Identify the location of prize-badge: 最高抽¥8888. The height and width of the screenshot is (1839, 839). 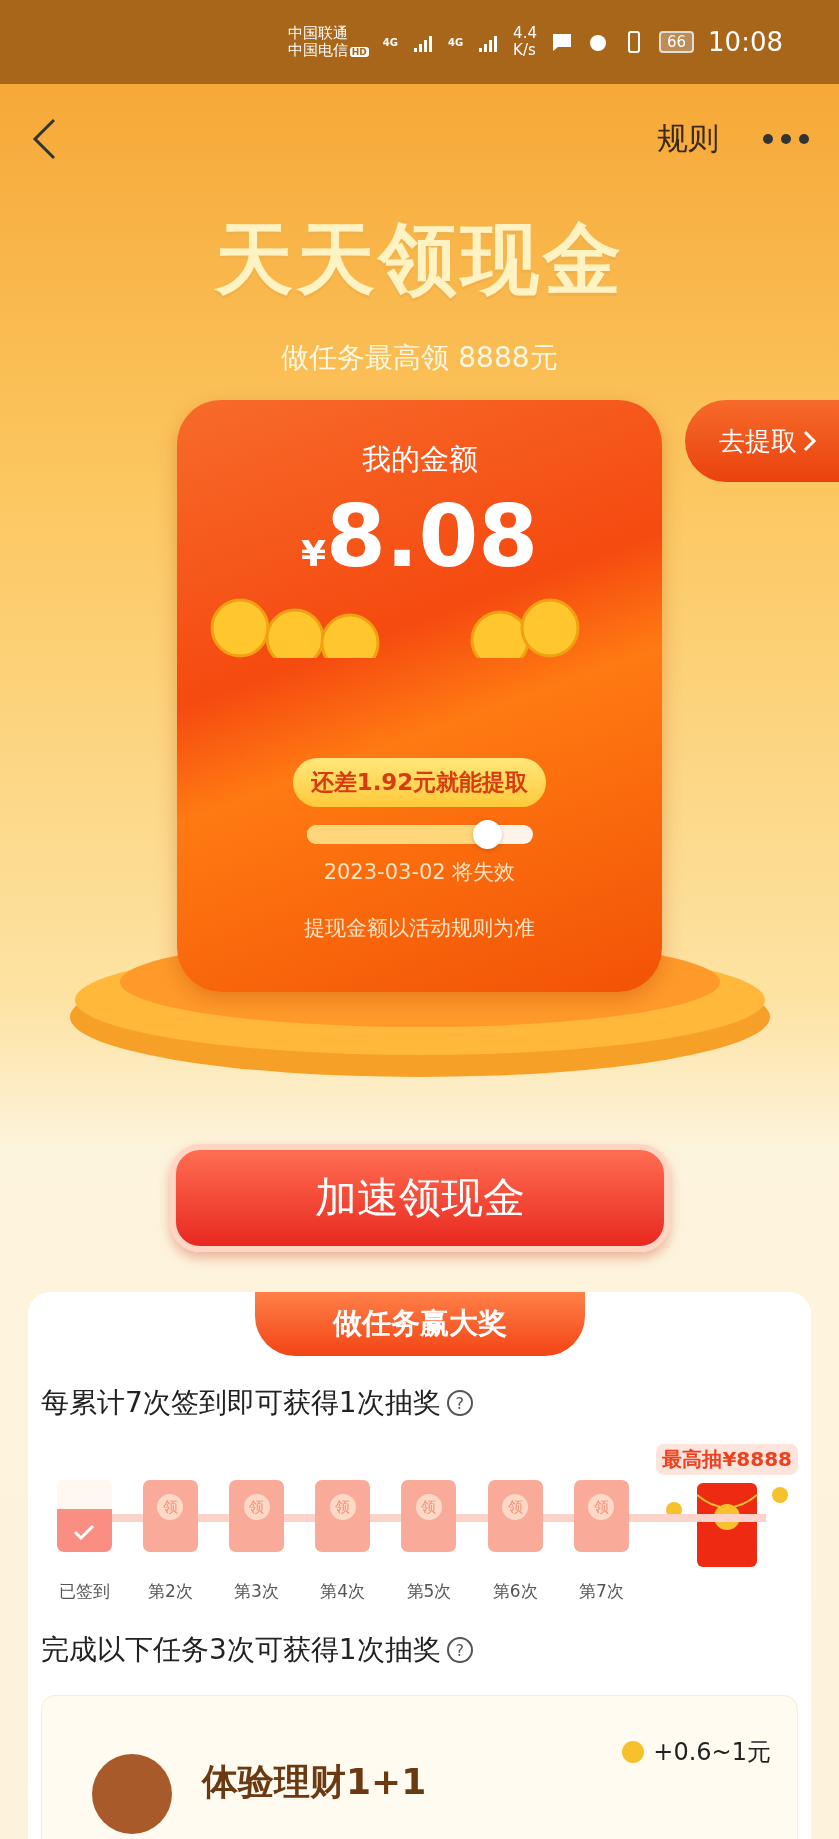
(727, 1459).